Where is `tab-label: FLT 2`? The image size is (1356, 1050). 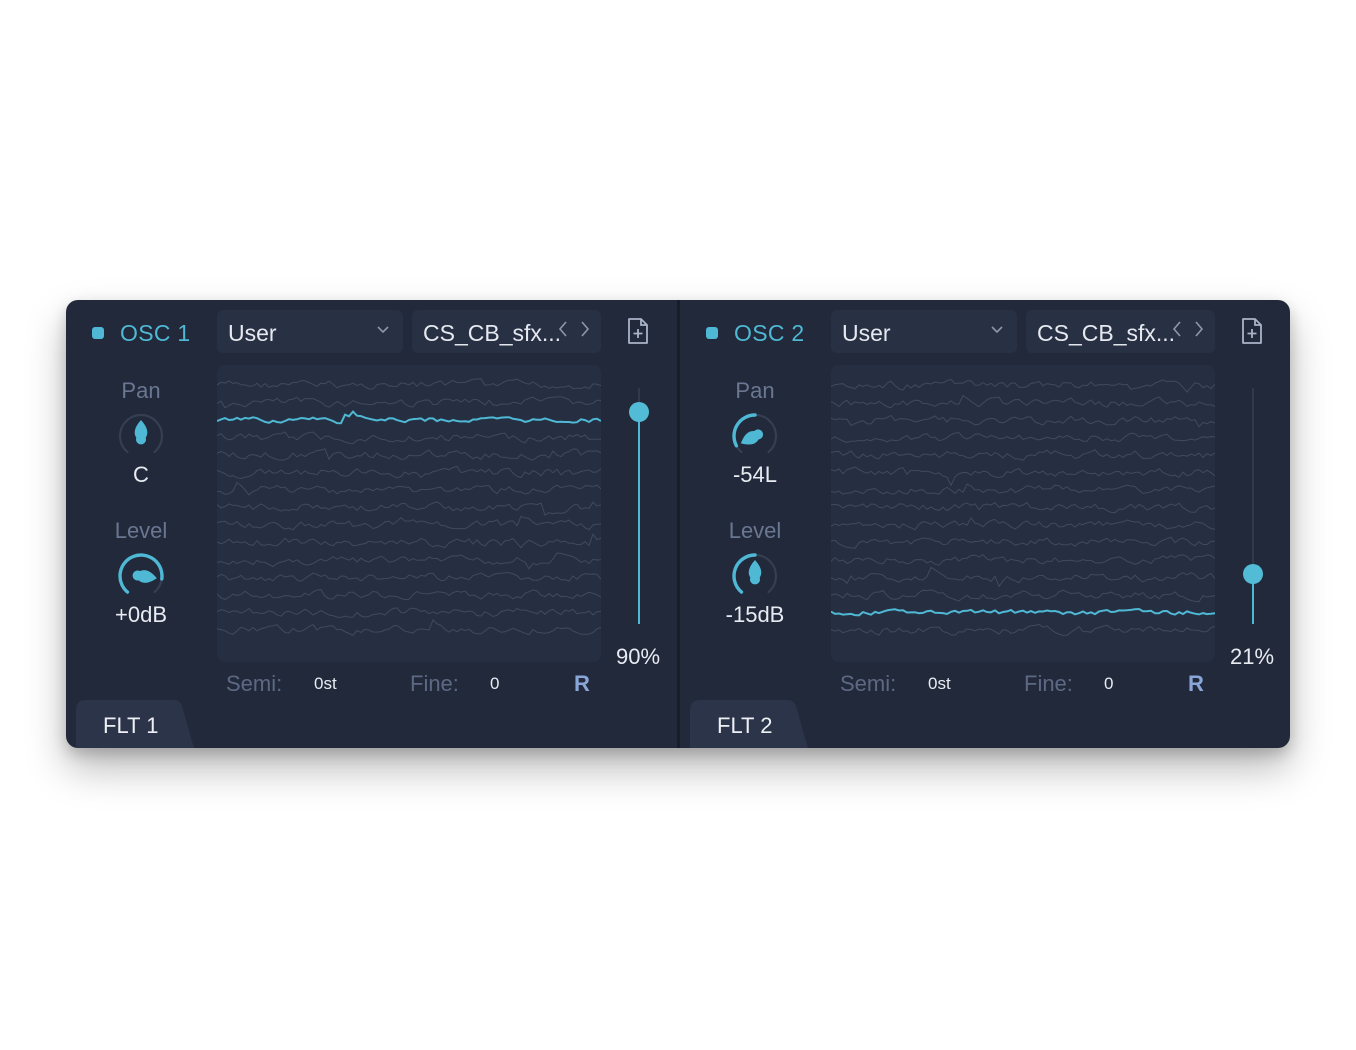 tab-label: FLT 2 is located at coordinates (745, 725).